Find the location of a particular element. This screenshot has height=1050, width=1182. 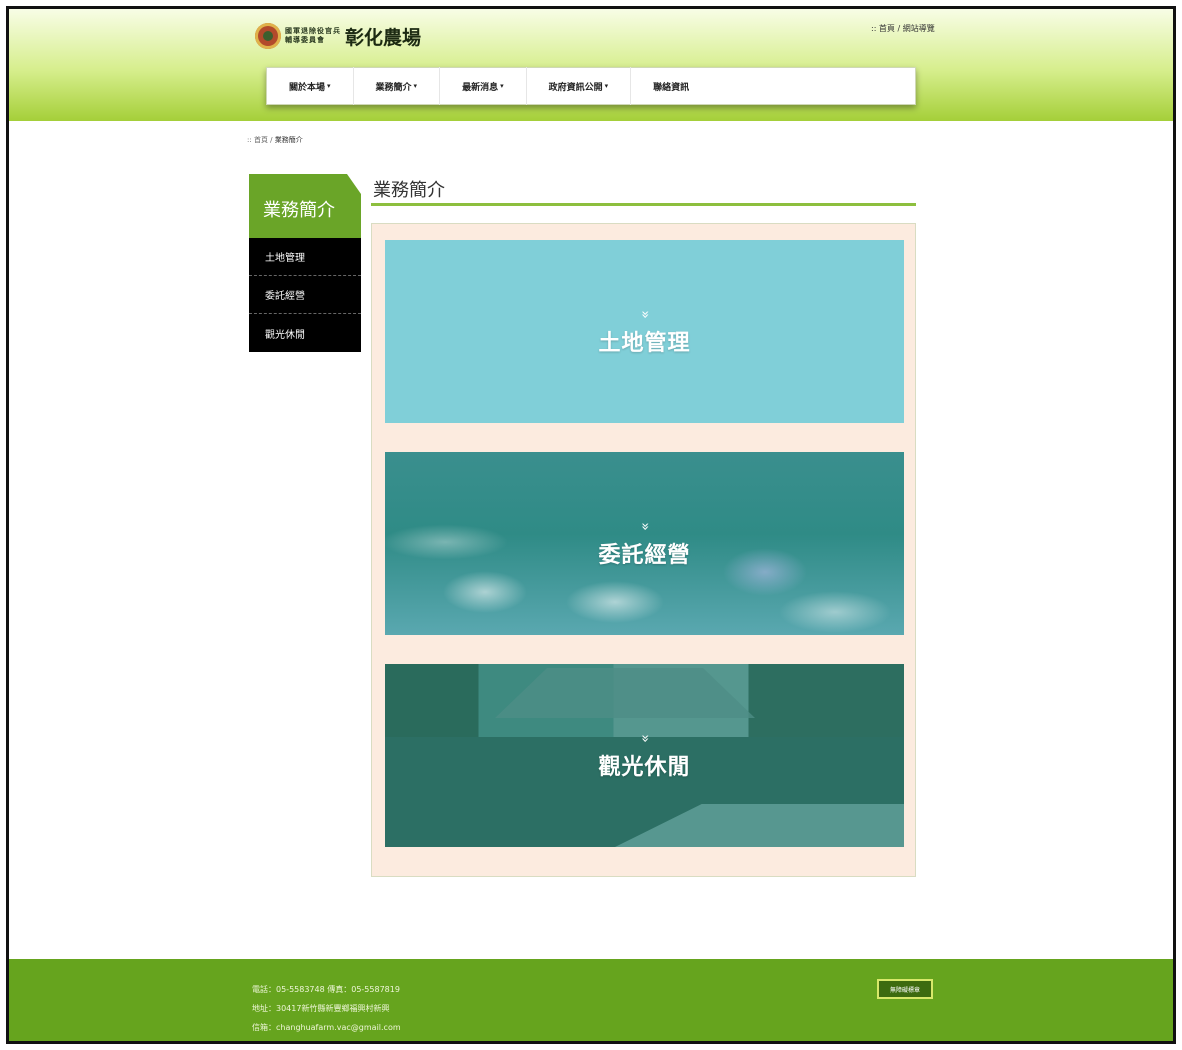

sidebar-menu: 土地管理 委託經營 觀光休閒 is located at coordinates (305, 295).